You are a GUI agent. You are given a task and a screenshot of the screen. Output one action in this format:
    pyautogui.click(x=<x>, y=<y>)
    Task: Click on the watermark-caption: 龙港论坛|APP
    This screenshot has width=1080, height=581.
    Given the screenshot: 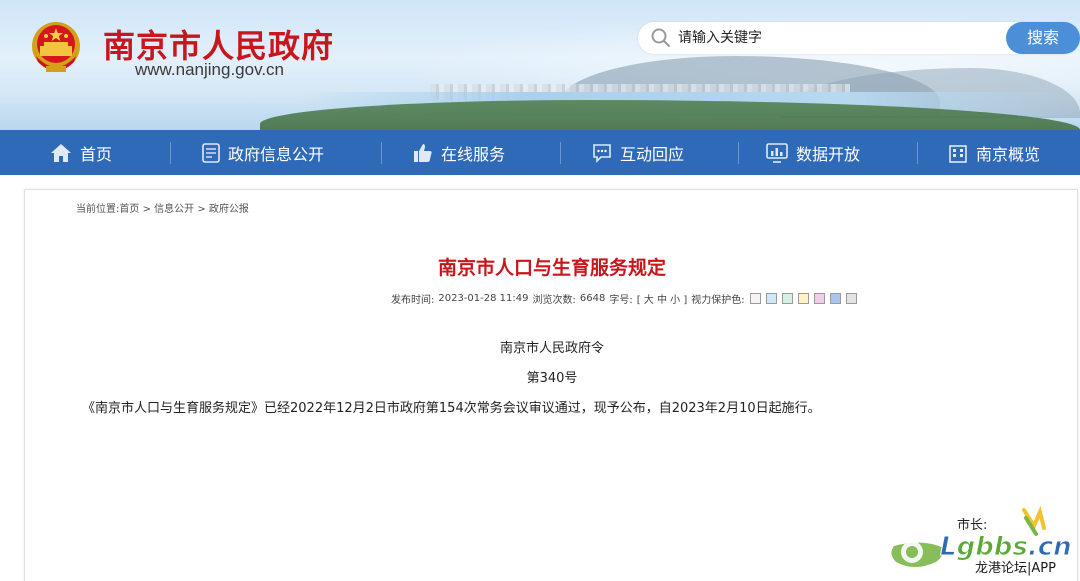 What is the action you would take?
    pyautogui.click(x=1015, y=568)
    